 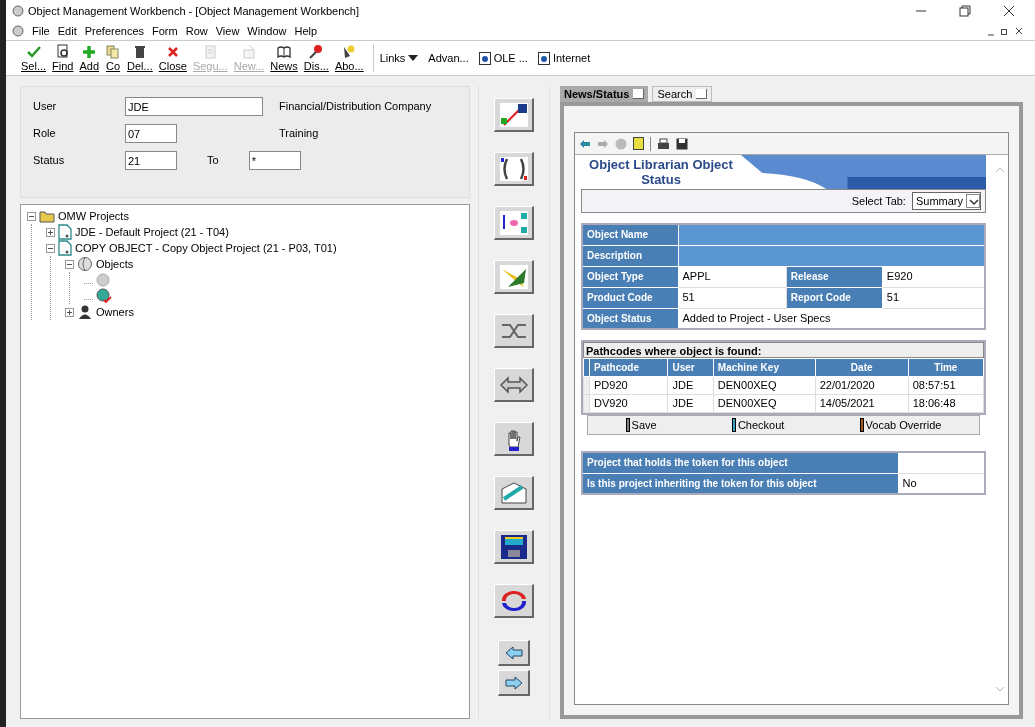 What do you see at coordinates (206, 248) in the screenshot?
I see `tree-item: COPY OBJECT - Copy Object Project (21 - P03, T01)` at bounding box center [206, 248].